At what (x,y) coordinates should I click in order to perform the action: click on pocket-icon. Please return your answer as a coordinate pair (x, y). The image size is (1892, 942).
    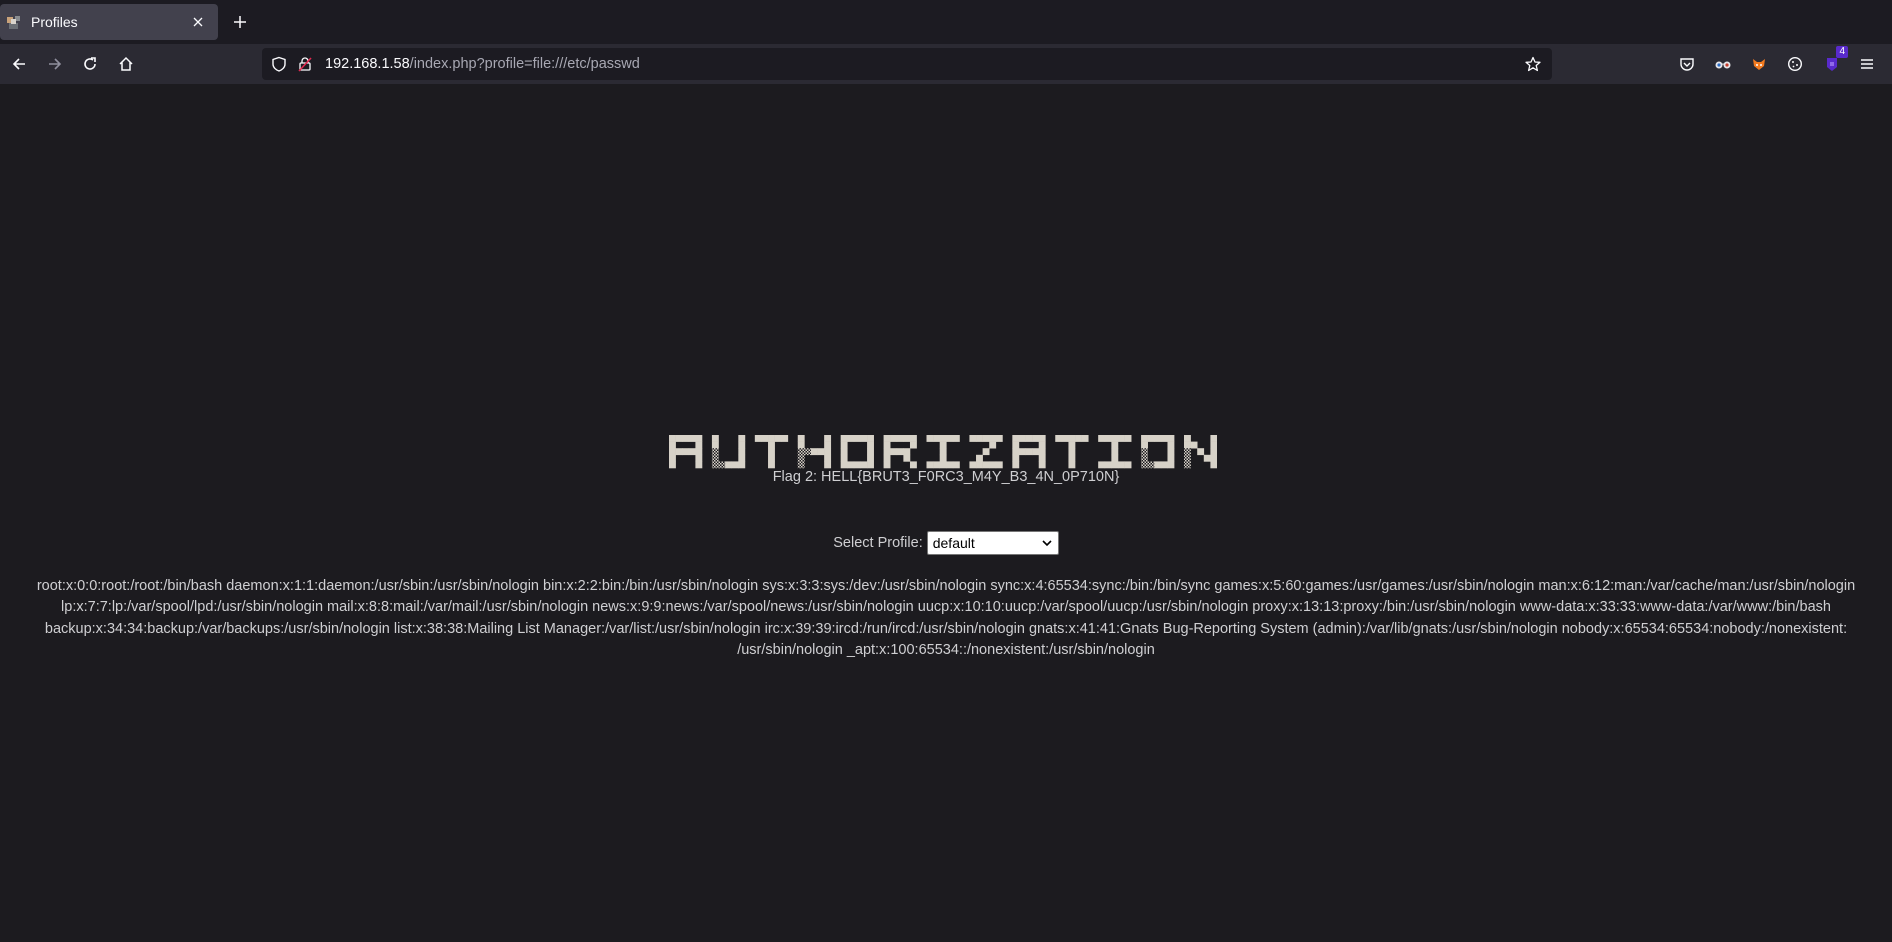
    Looking at the image, I should click on (1687, 64).